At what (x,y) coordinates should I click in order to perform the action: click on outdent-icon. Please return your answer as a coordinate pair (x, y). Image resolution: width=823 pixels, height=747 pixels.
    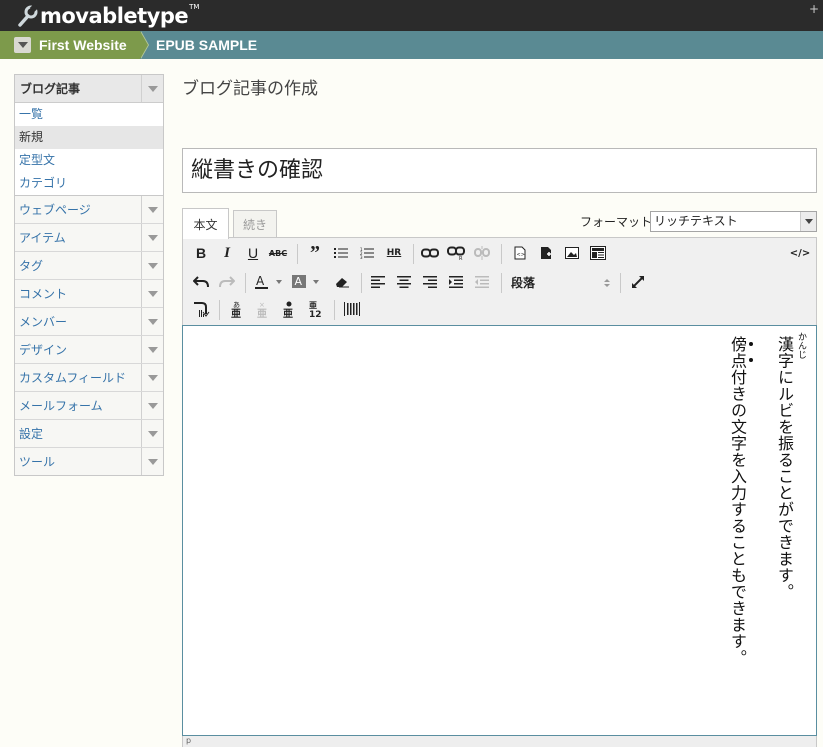
    Looking at the image, I should click on (482, 282).